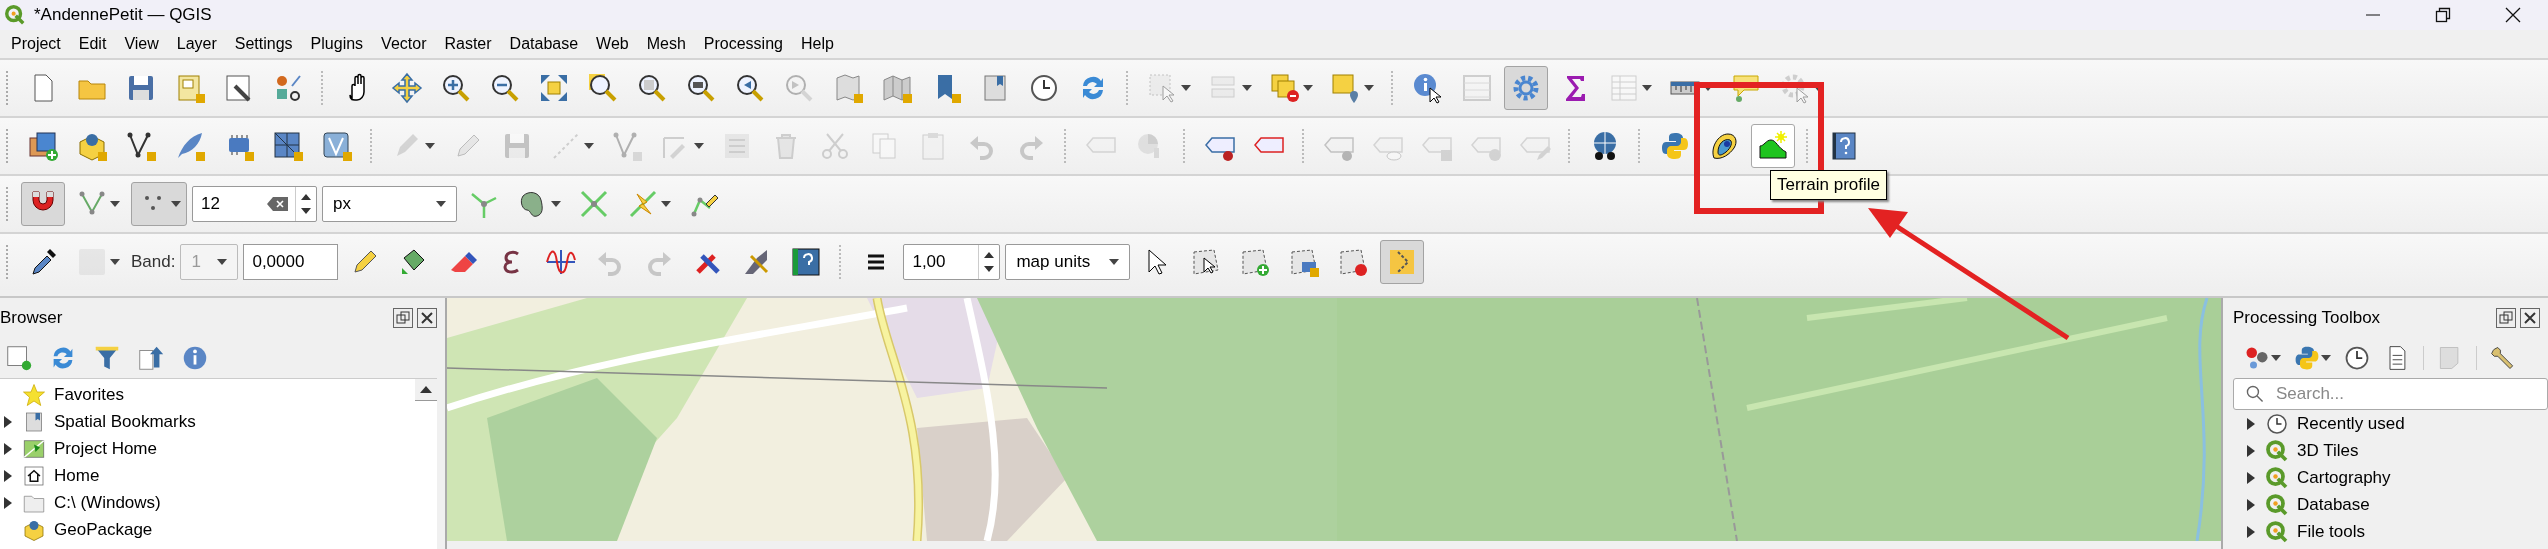 This screenshot has width=2548, height=549. What do you see at coordinates (31, 318) in the screenshot?
I see `panel-title: Browser` at bounding box center [31, 318].